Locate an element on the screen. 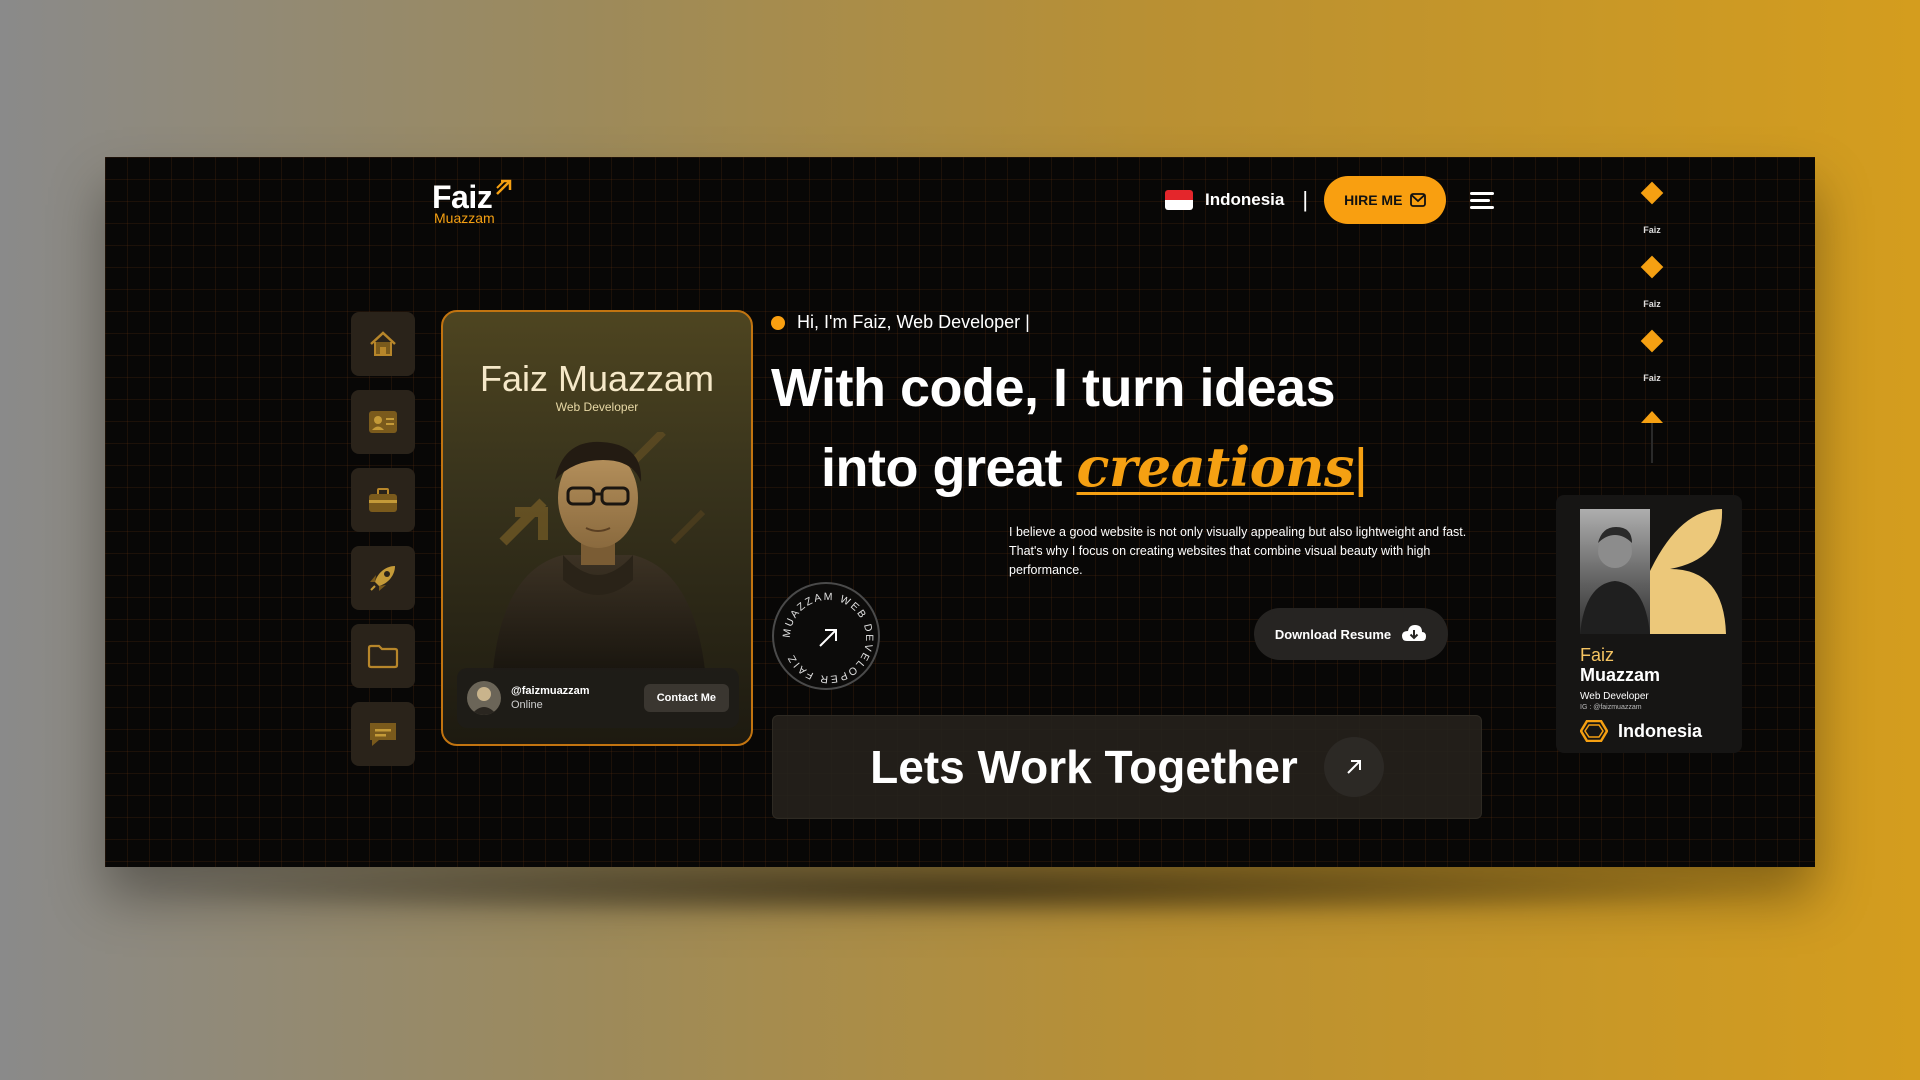  rocket-icon is located at coordinates (382, 578).